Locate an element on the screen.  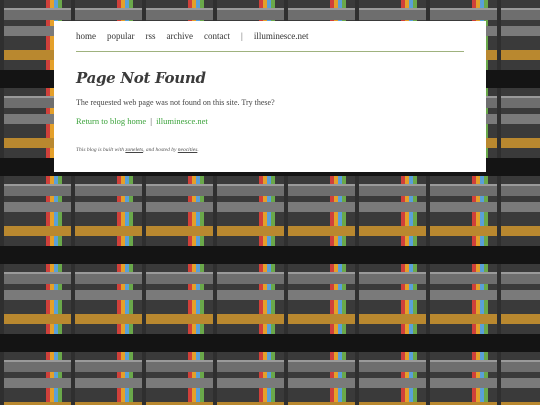
blog-home-link: Return to blog home is located at coordinates (111, 121).